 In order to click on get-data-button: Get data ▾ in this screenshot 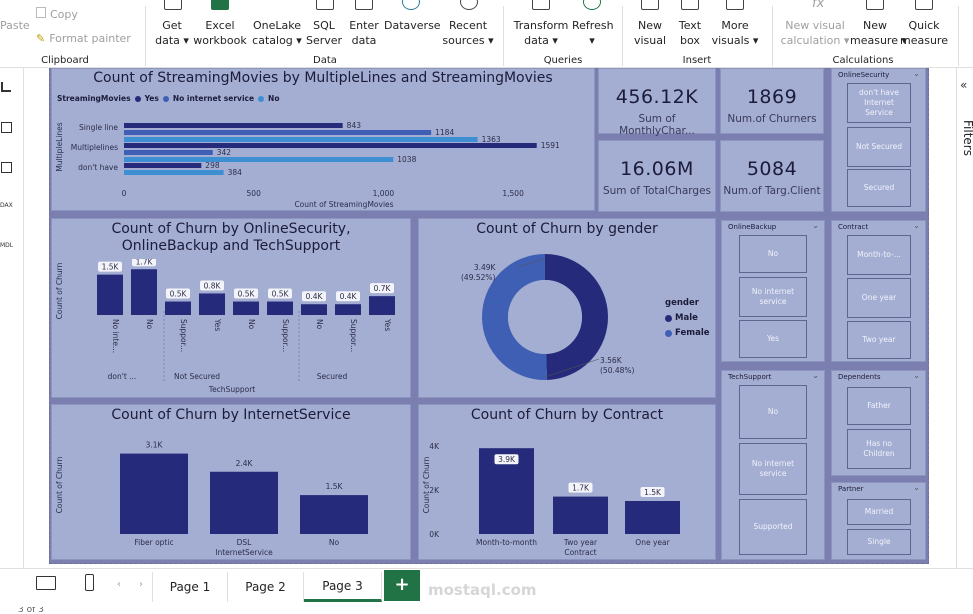, I will do `click(172, 33)`.